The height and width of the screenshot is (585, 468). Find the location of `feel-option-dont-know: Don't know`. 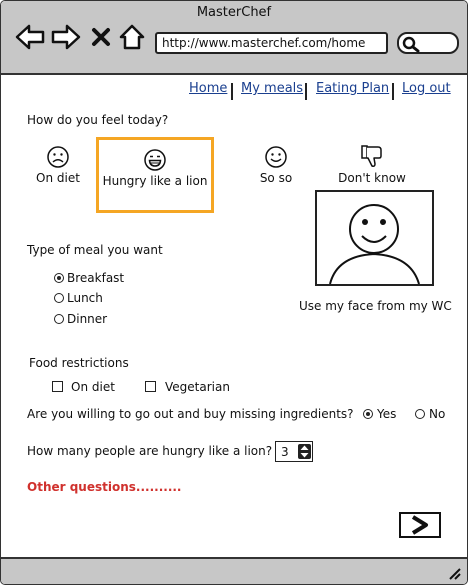

feel-option-dont-know: Don't know is located at coordinates (372, 164).